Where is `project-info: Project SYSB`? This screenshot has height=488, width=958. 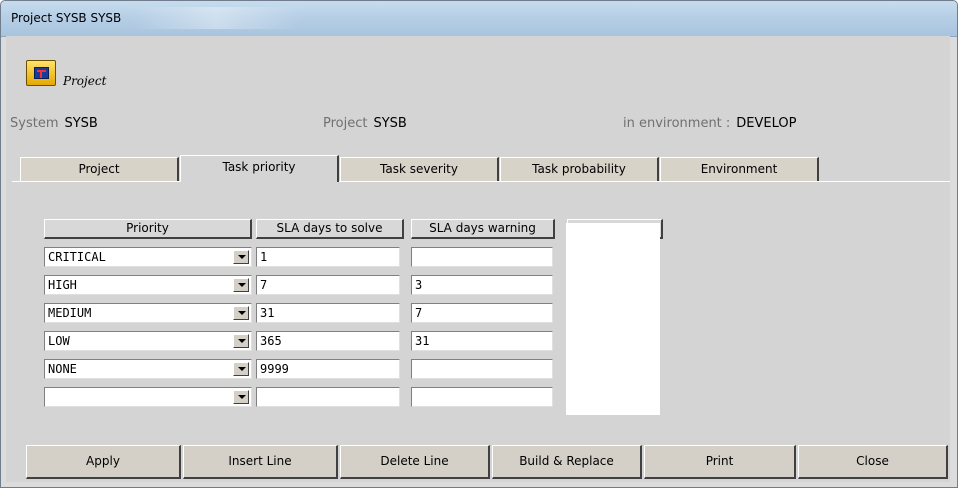
project-info: Project SYSB is located at coordinates (365, 123).